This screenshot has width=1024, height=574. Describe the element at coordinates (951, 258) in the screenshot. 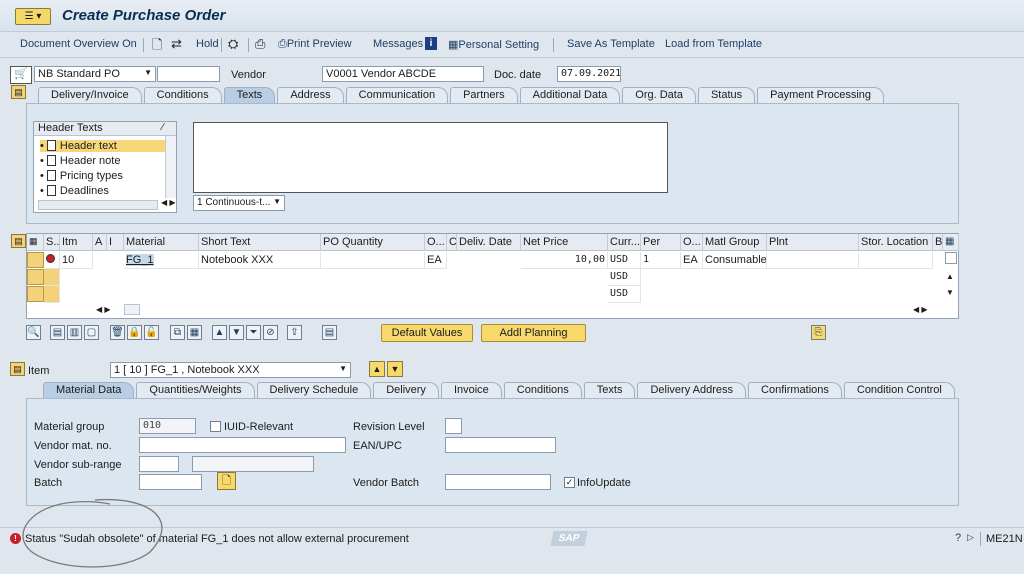

I see `row-checkbox` at that location.